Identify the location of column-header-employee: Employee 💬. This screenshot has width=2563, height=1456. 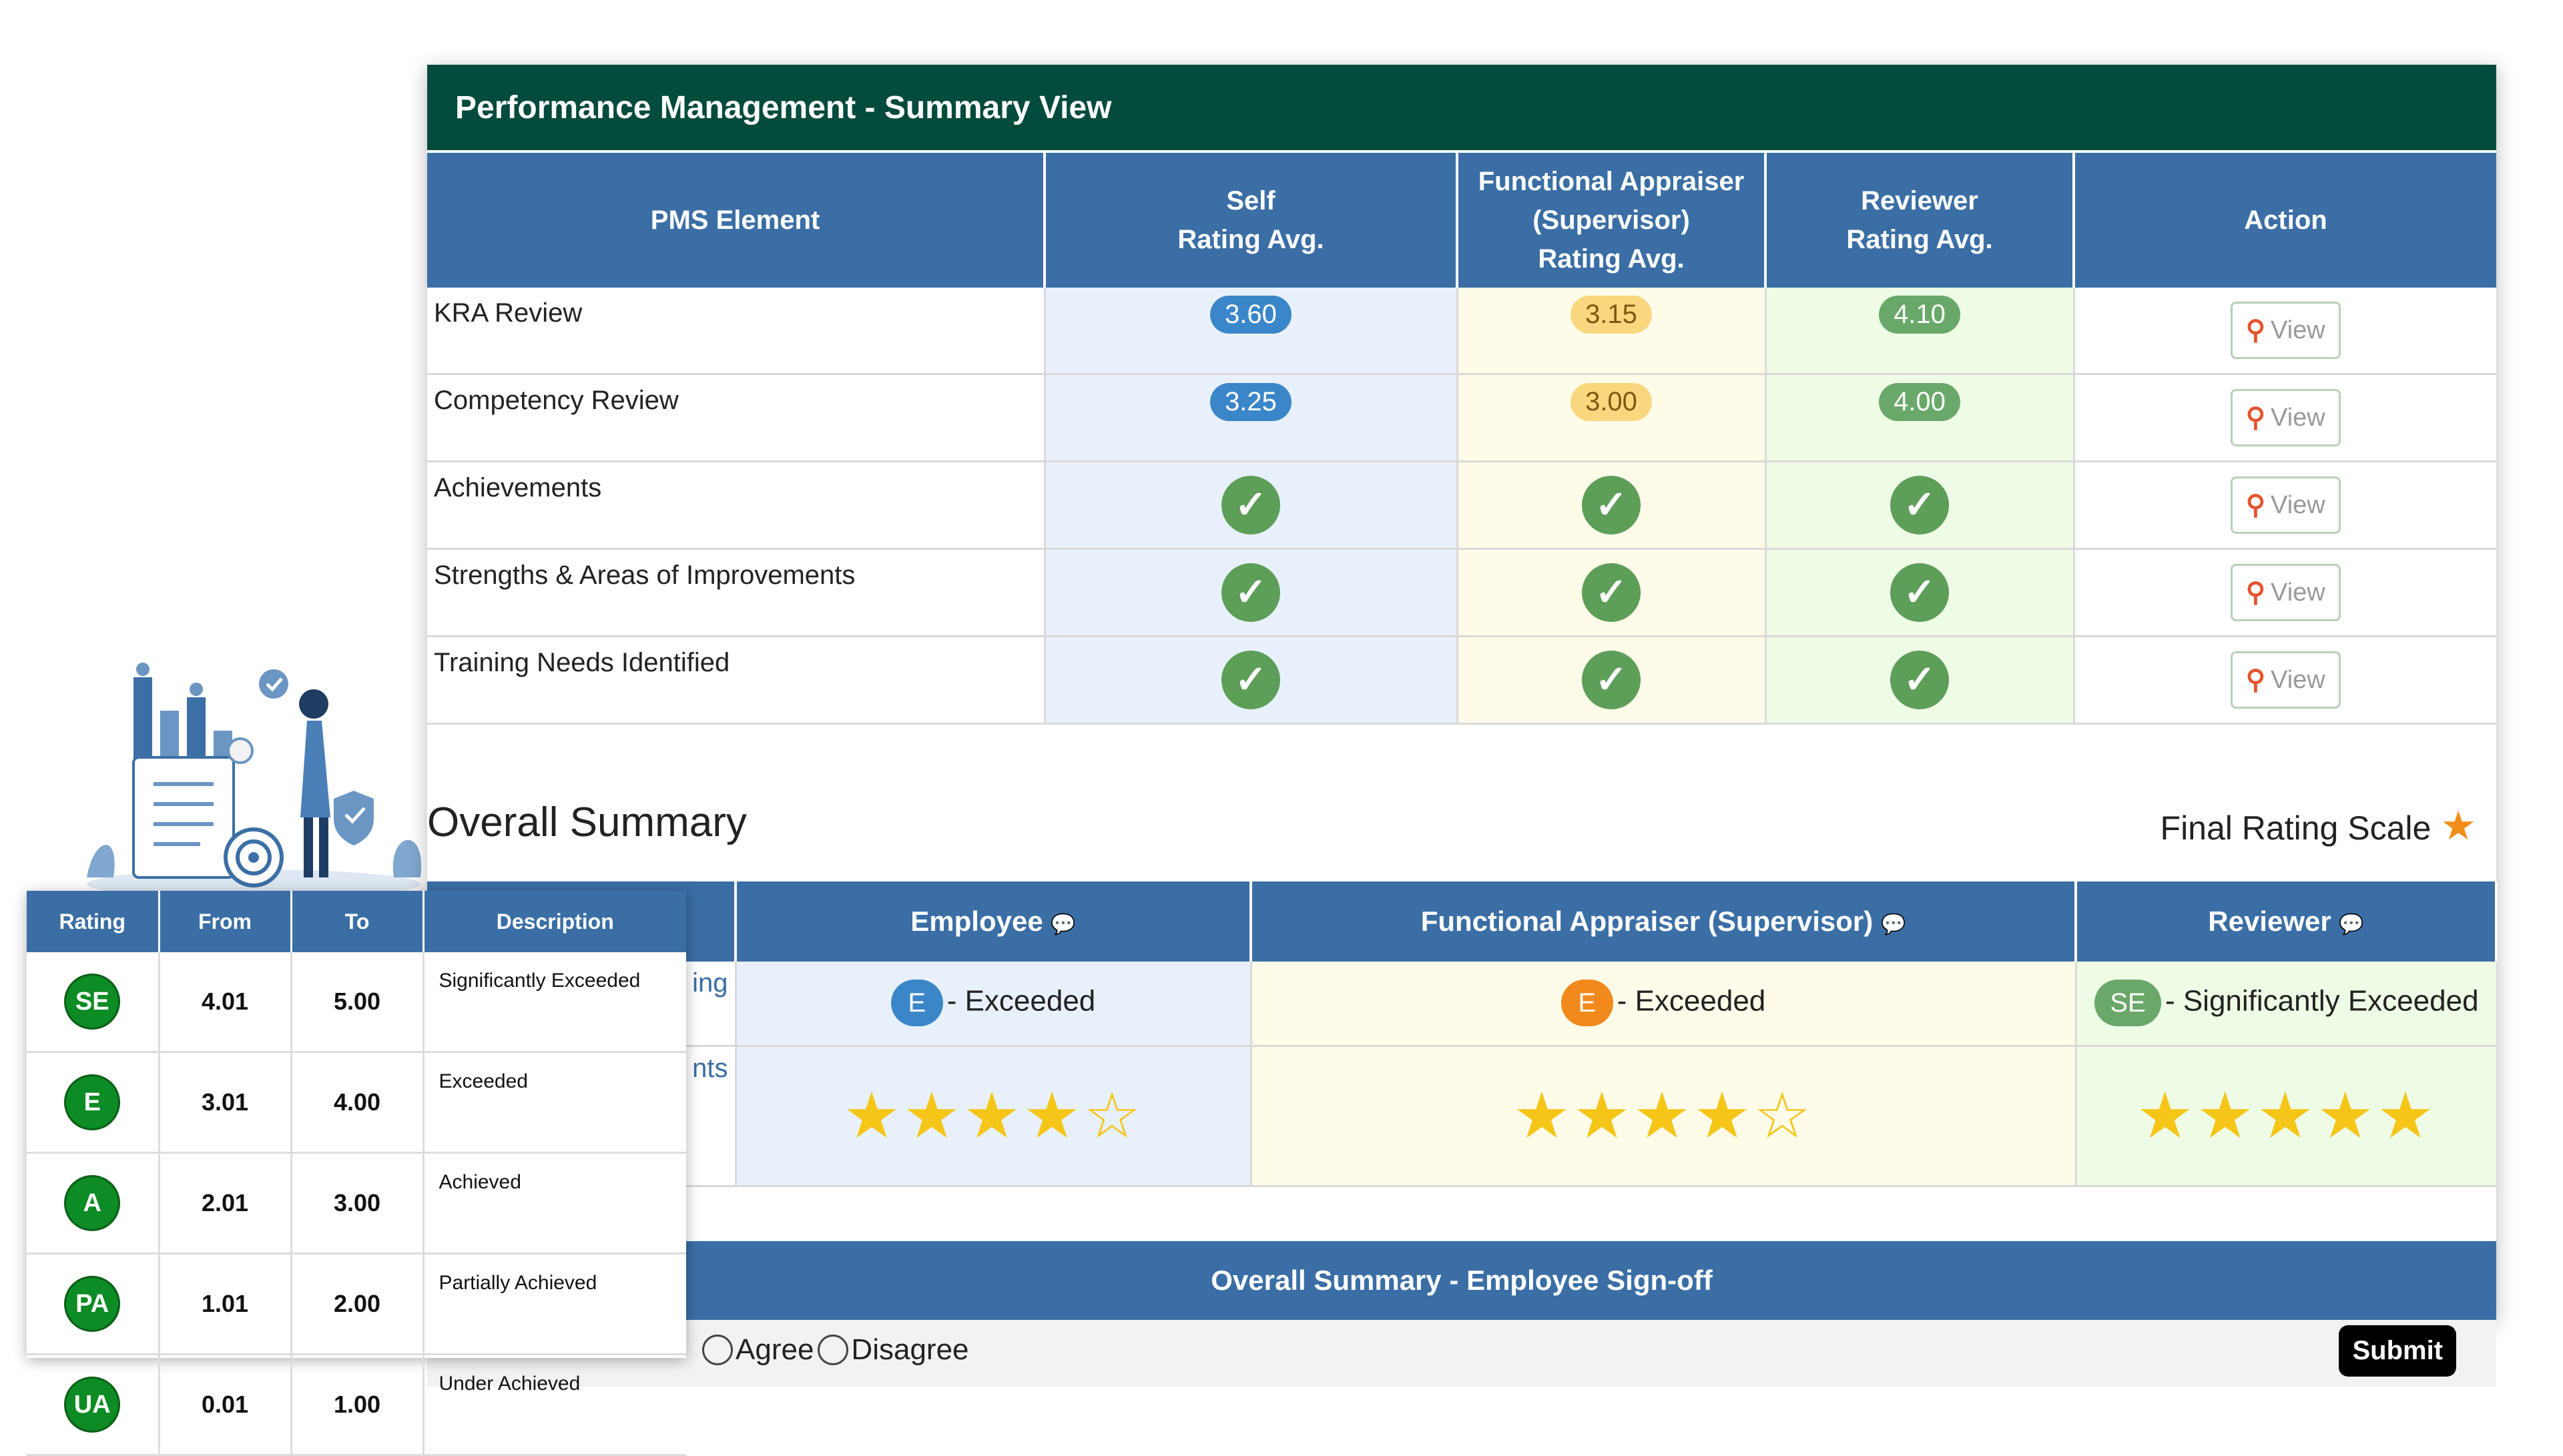
(994, 921).